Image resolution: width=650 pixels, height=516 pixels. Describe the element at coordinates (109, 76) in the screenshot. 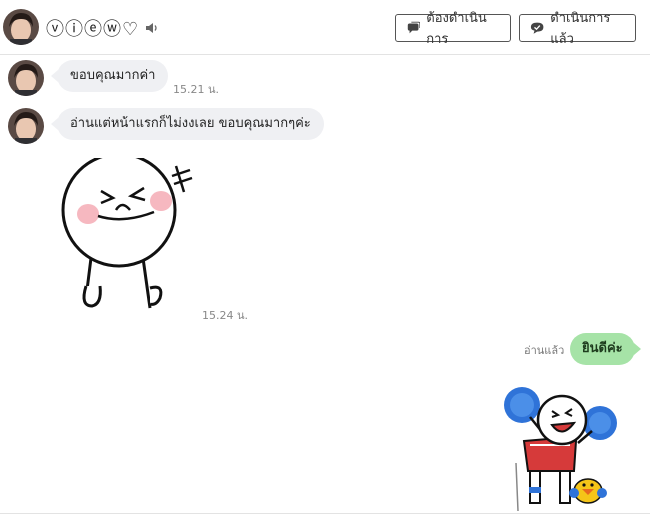

I see `incoming-message-bubble: ขอบคุณมากค่า` at that location.